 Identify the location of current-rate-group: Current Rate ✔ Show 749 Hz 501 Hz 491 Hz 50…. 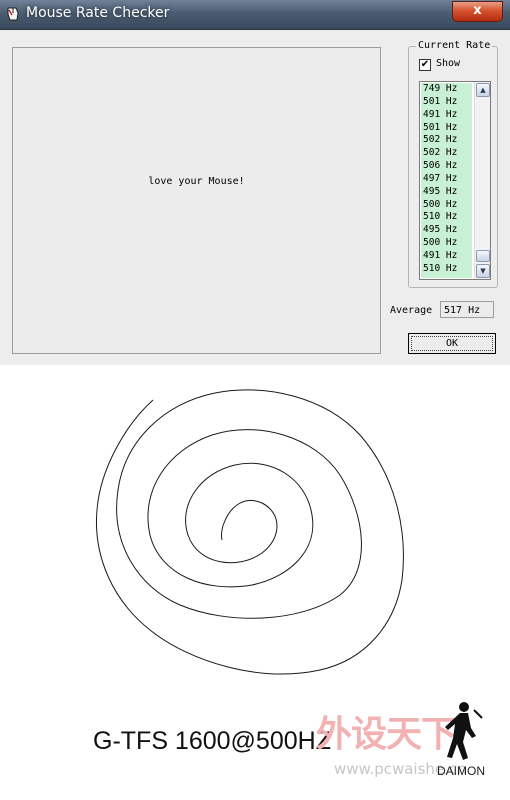
(453, 164).